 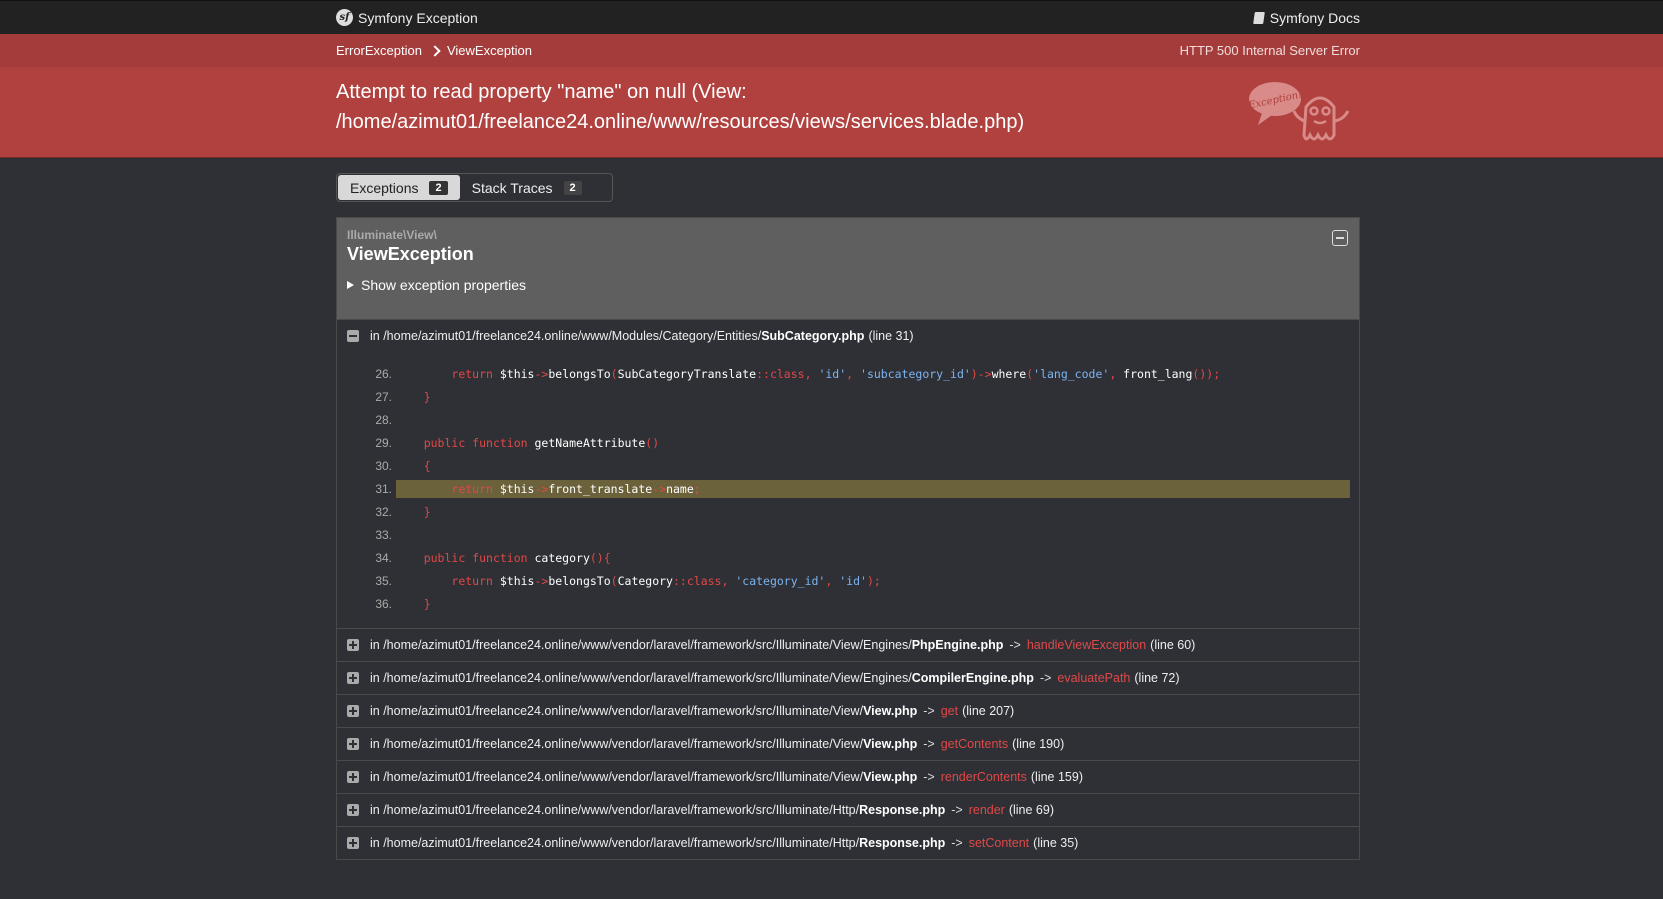 What do you see at coordinates (384, 187) in the screenshot?
I see `tab-exceptions-label: Exceptions` at bounding box center [384, 187].